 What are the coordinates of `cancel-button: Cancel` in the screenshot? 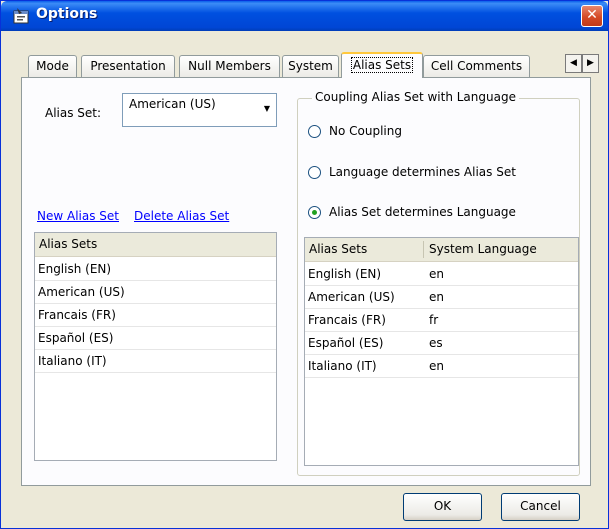 It's located at (540, 507).